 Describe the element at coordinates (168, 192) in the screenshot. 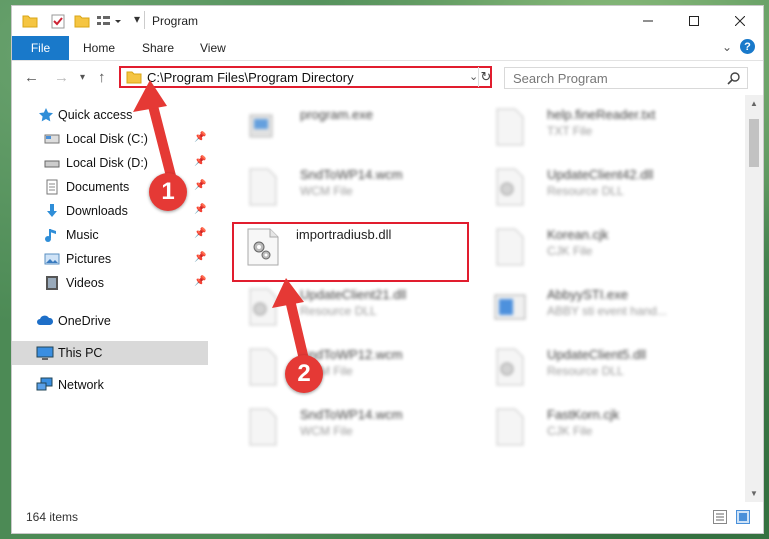

I see `step-1-badge: 1` at that location.